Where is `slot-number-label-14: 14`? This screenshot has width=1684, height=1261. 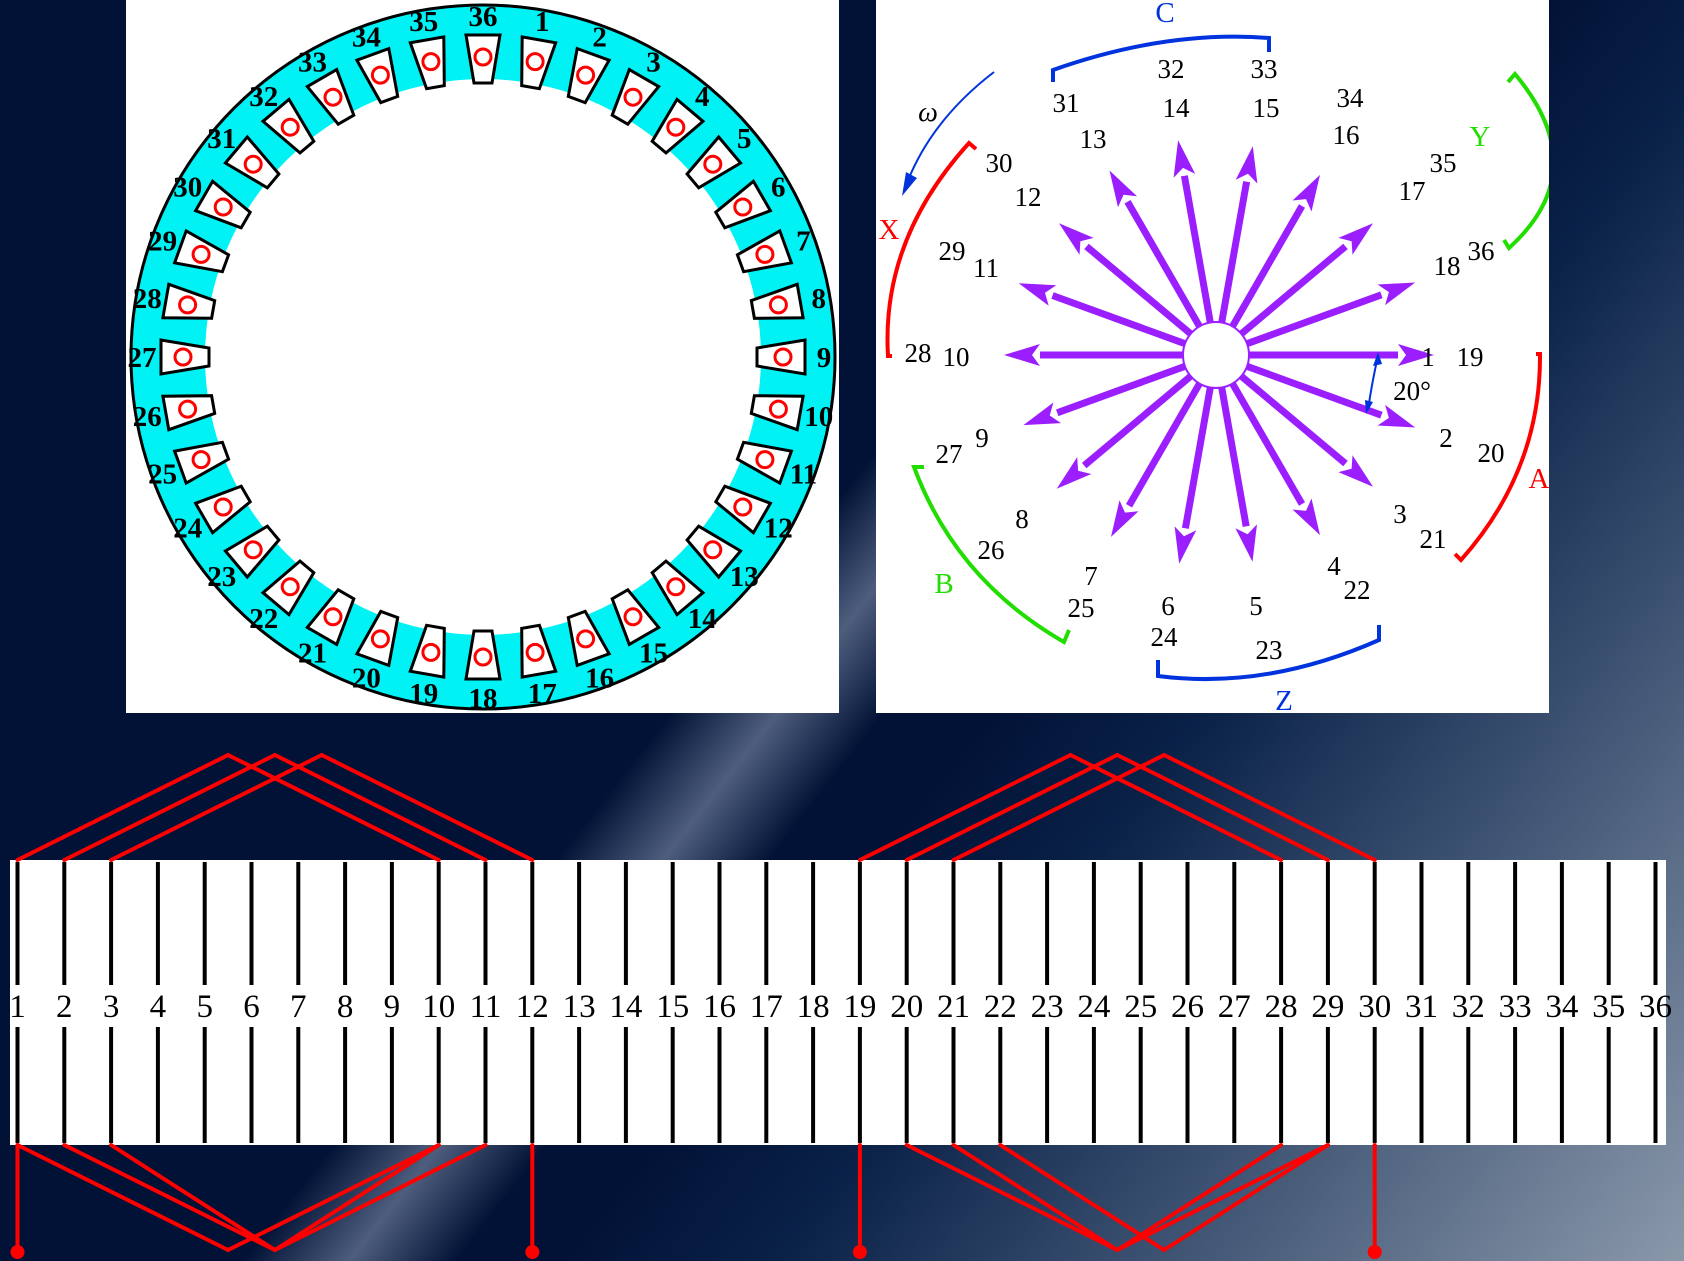
slot-number-label-14: 14 is located at coordinates (702, 619).